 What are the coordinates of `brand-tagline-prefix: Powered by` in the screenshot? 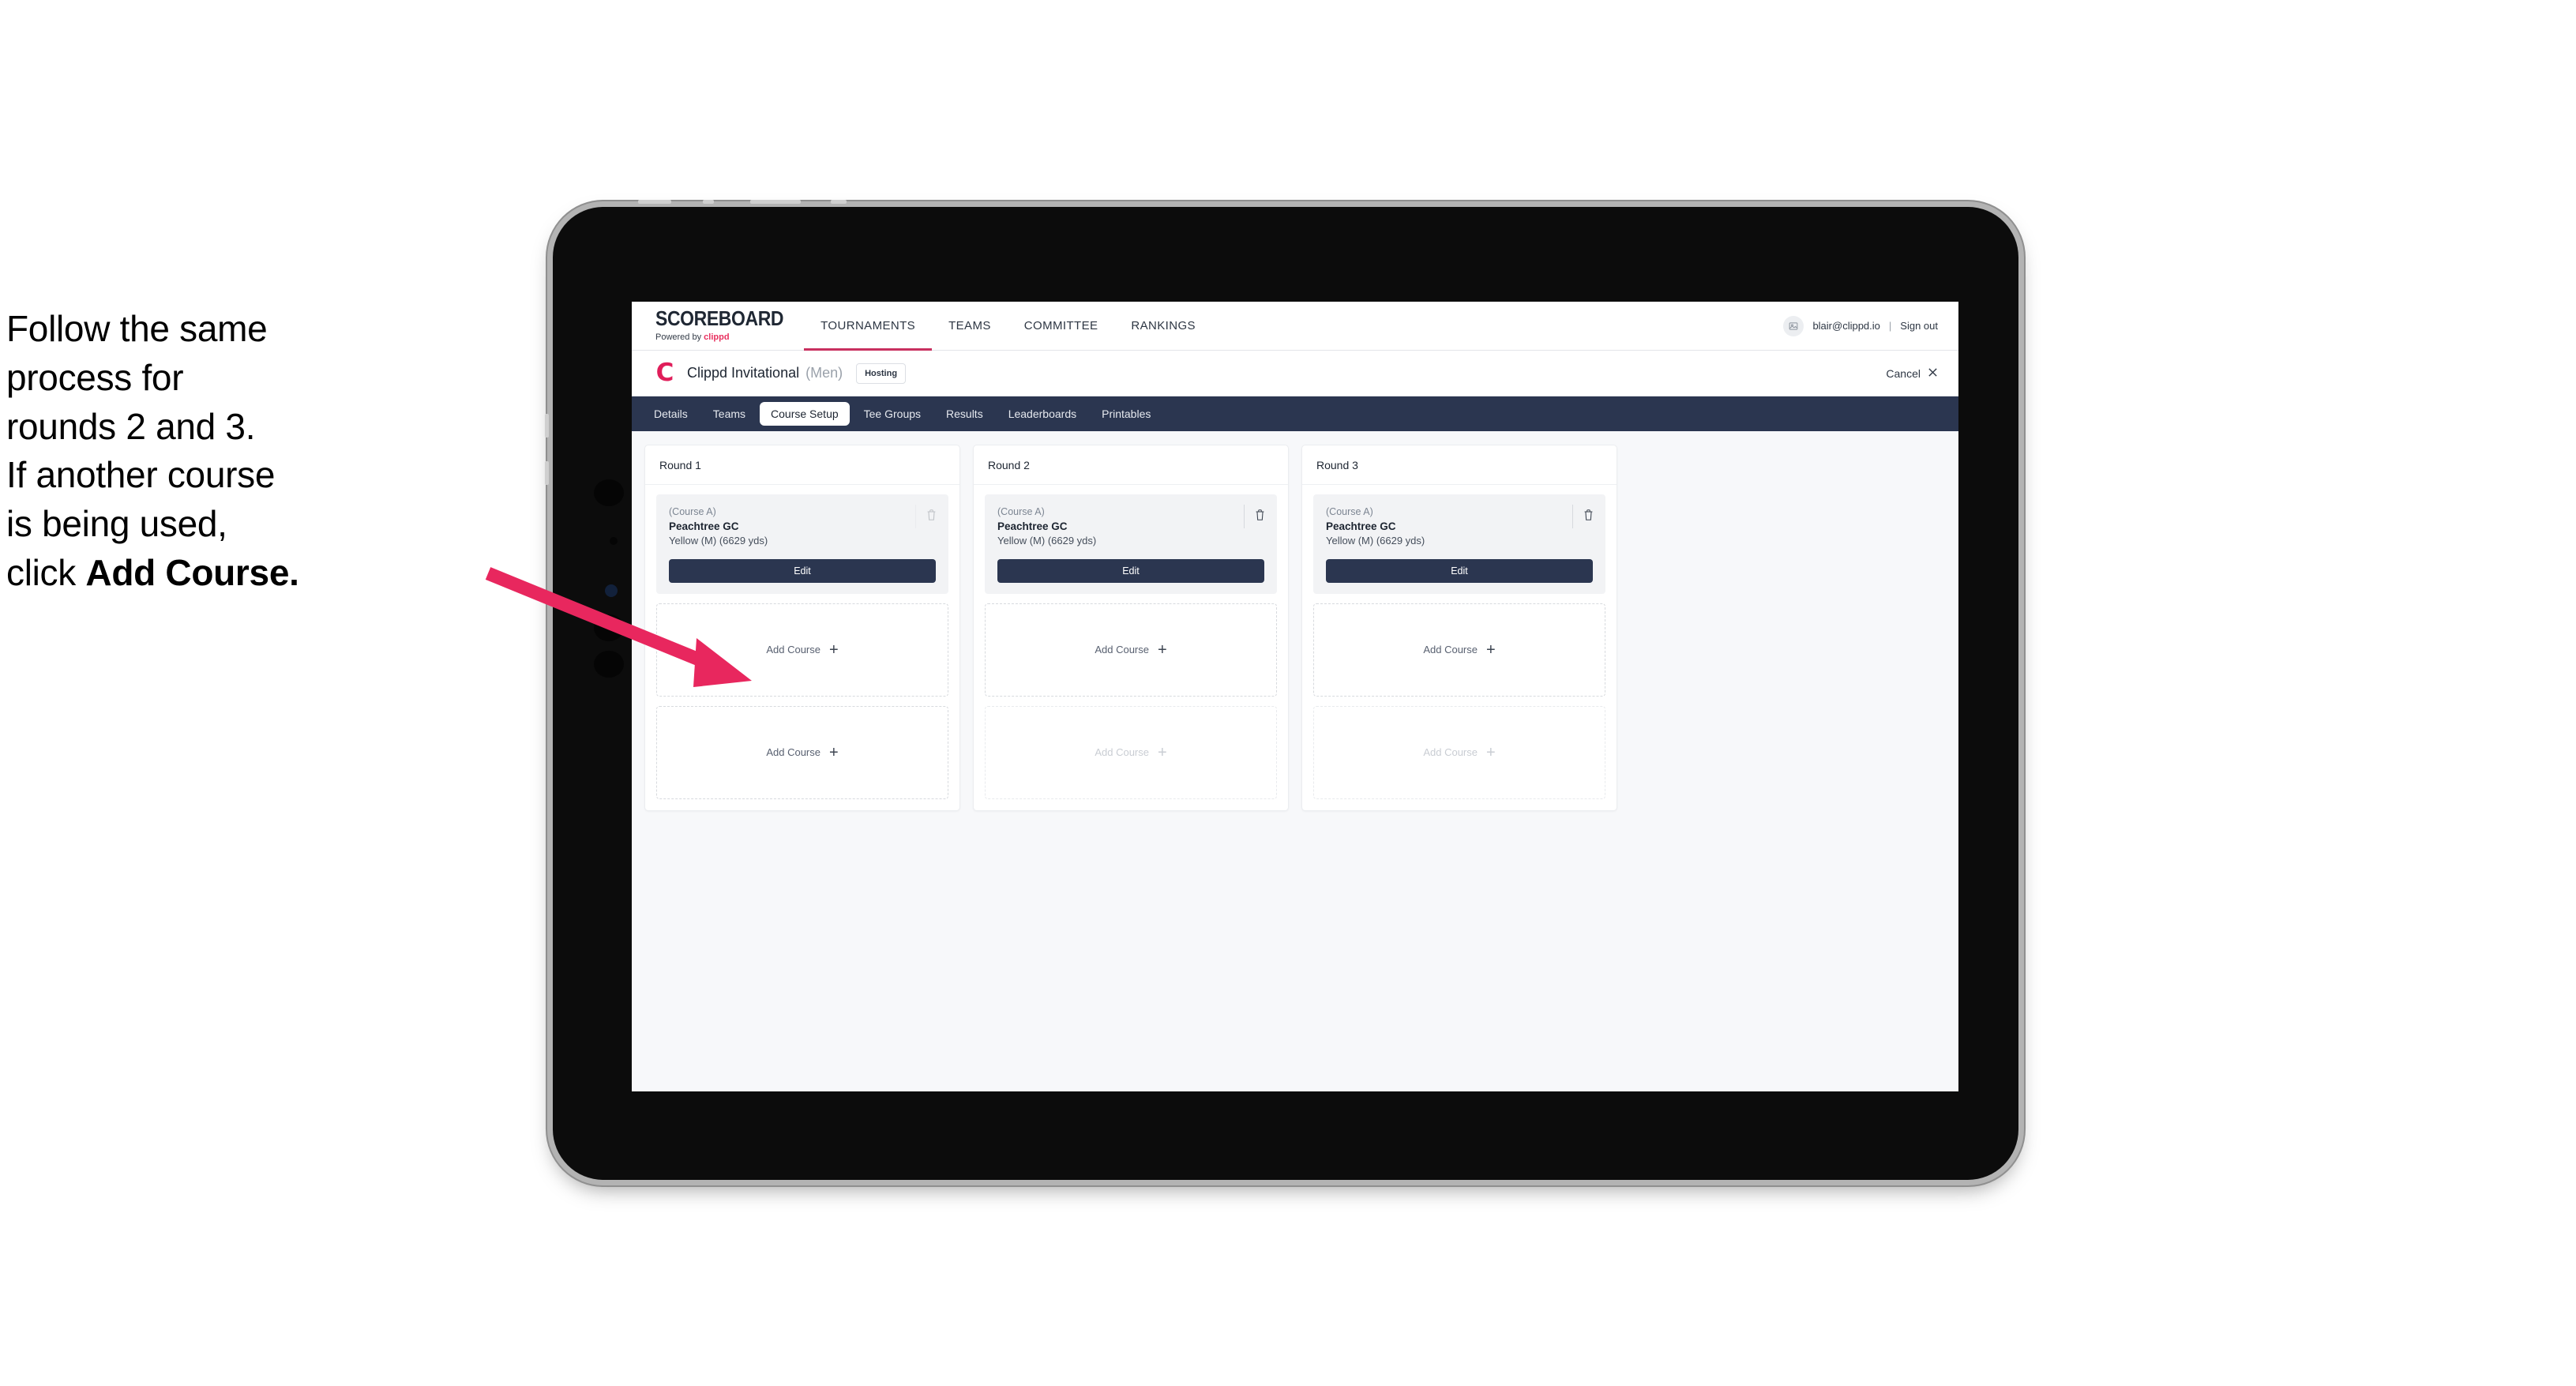 It's located at (679, 337).